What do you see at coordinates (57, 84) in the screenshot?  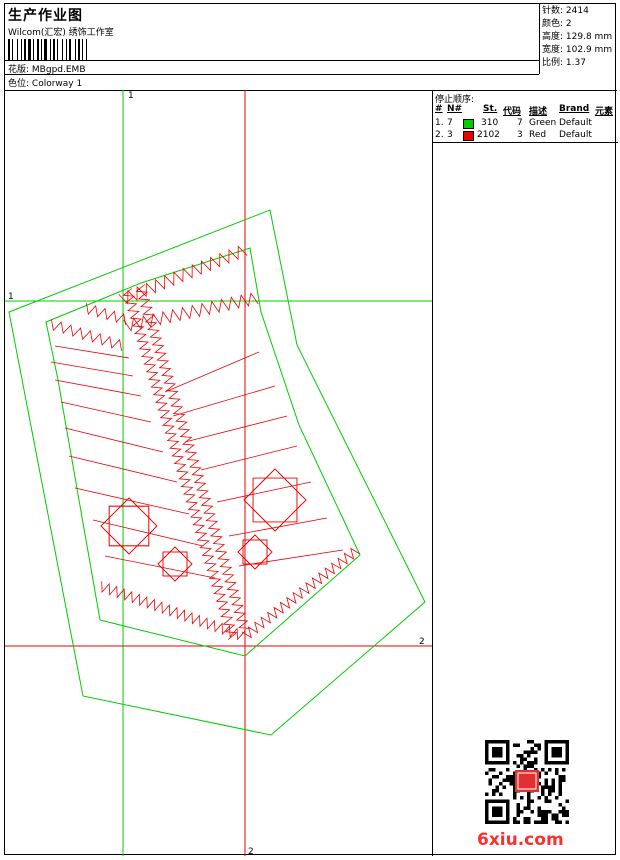 I see `colorway-value: Colorway 1` at bounding box center [57, 84].